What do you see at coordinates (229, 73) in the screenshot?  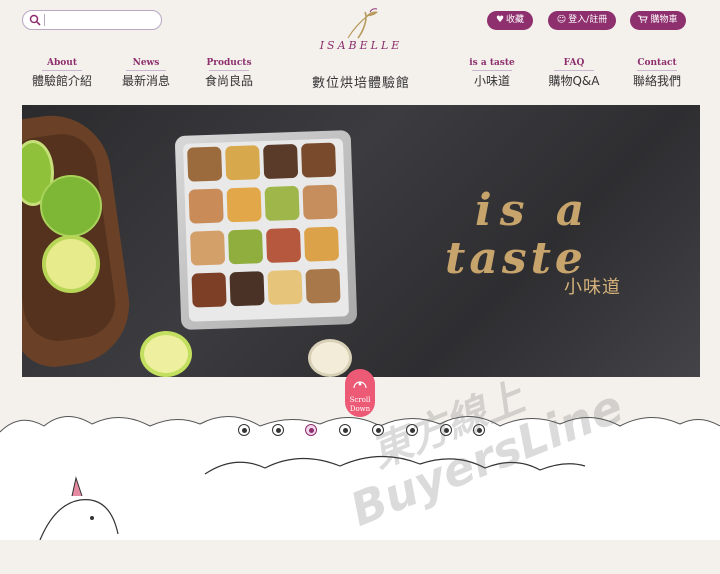 I see `nav-item-products: Products 食尚良品` at bounding box center [229, 73].